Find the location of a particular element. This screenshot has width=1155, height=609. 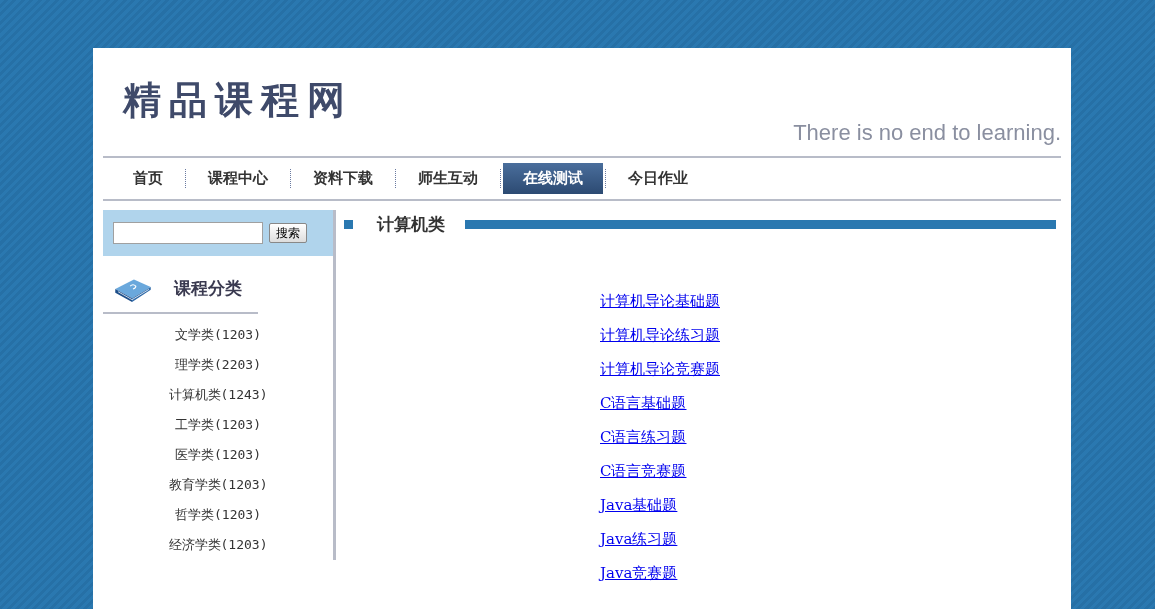

nav-tab: 在线测试 is located at coordinates (553, 178).